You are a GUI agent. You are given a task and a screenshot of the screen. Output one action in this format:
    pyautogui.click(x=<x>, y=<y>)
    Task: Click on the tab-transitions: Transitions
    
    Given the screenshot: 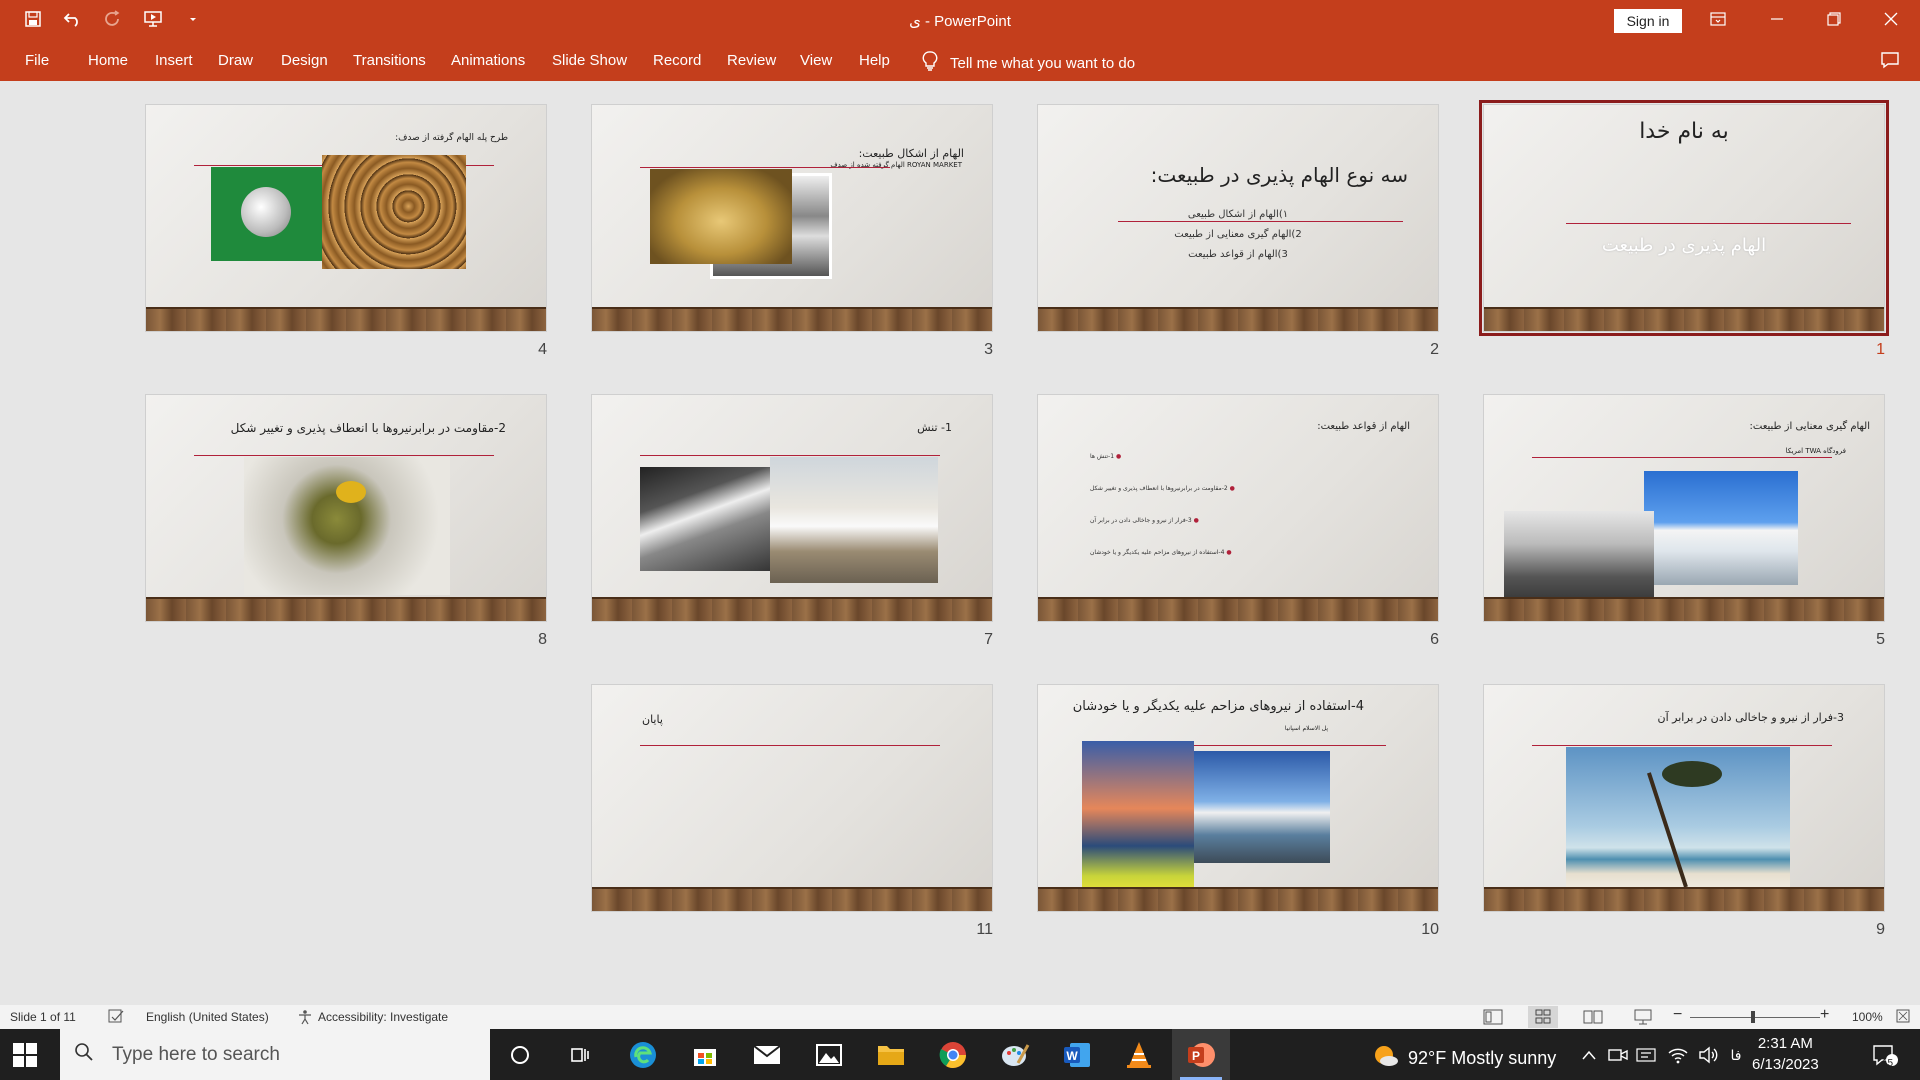 What is the action you would take?
    pyautogui.click(x=389, y=60)
    